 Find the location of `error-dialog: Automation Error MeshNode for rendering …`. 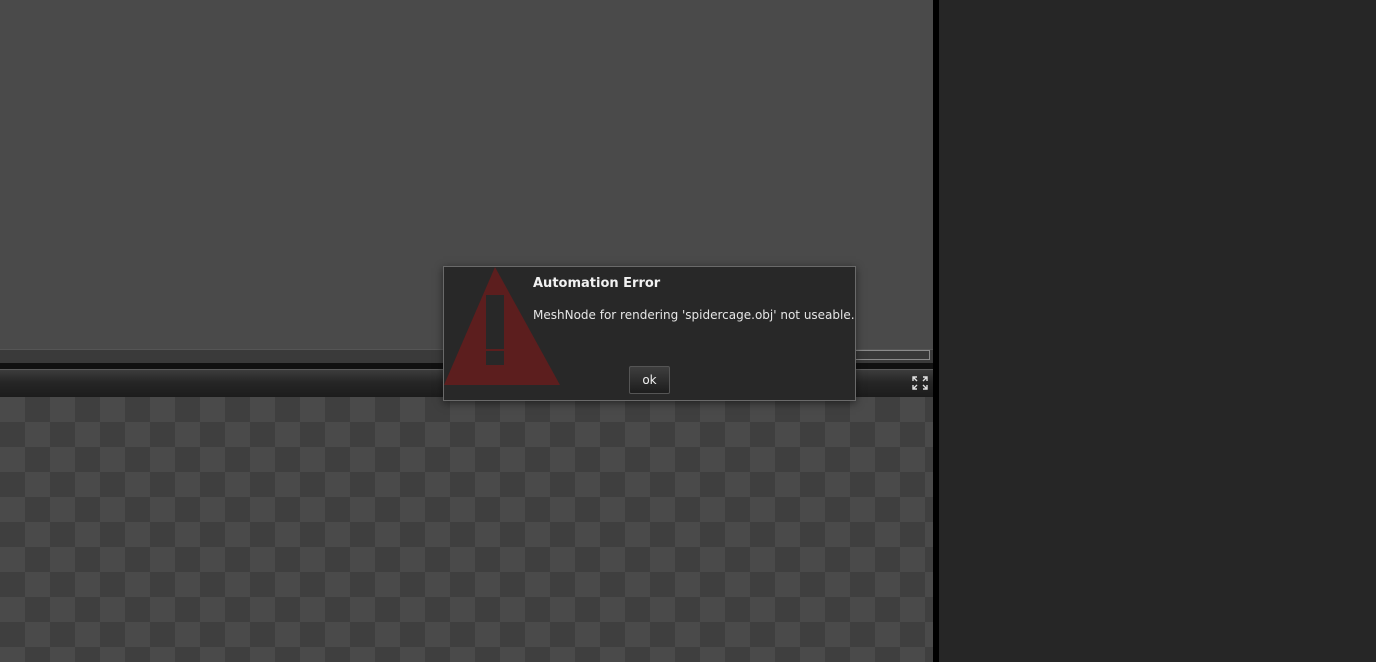

error-dialog: Automation Error MeshNode for rendering … is located at coordinates (649, 333).